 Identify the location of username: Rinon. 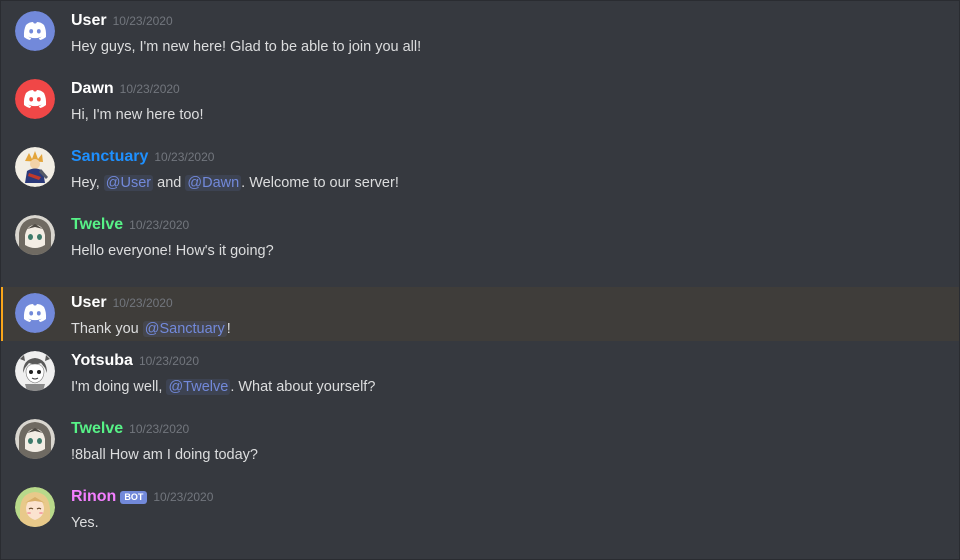
(93, 496).